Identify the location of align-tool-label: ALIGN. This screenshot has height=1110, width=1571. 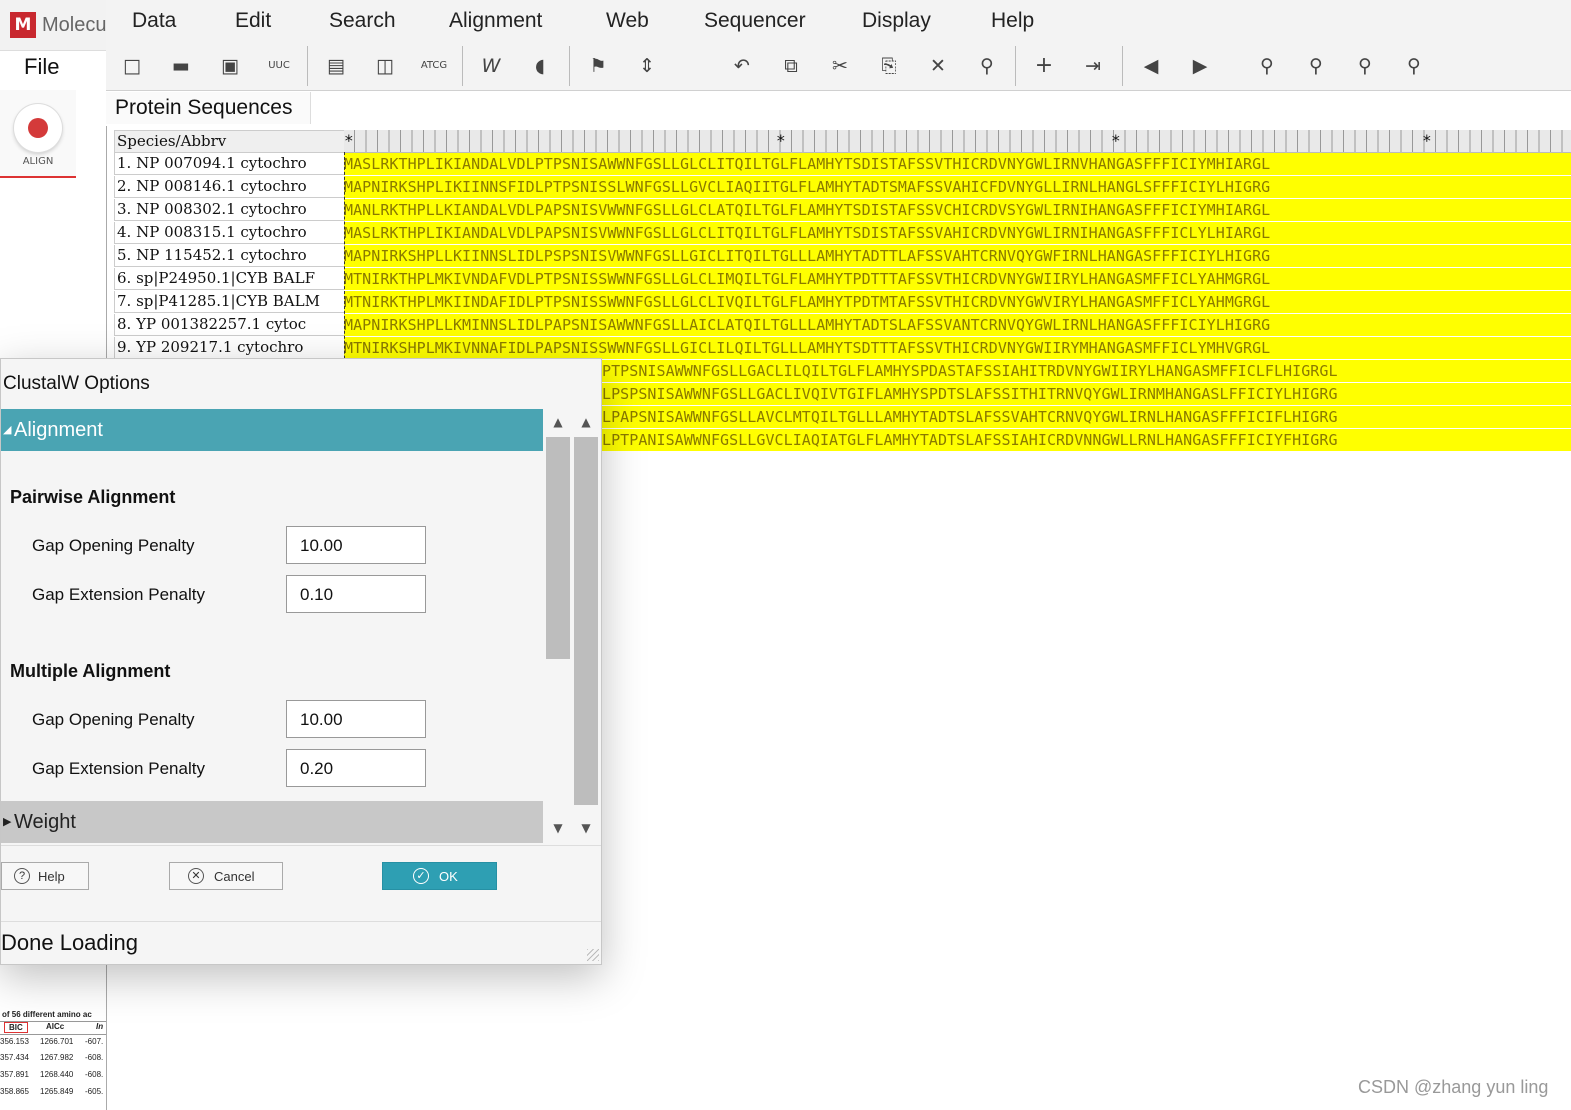
(38, 161).